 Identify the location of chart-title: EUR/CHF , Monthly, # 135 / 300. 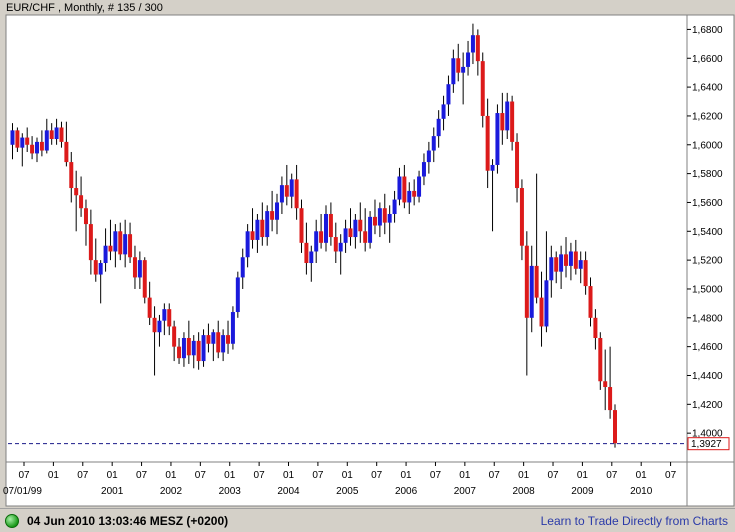
(84, 8).